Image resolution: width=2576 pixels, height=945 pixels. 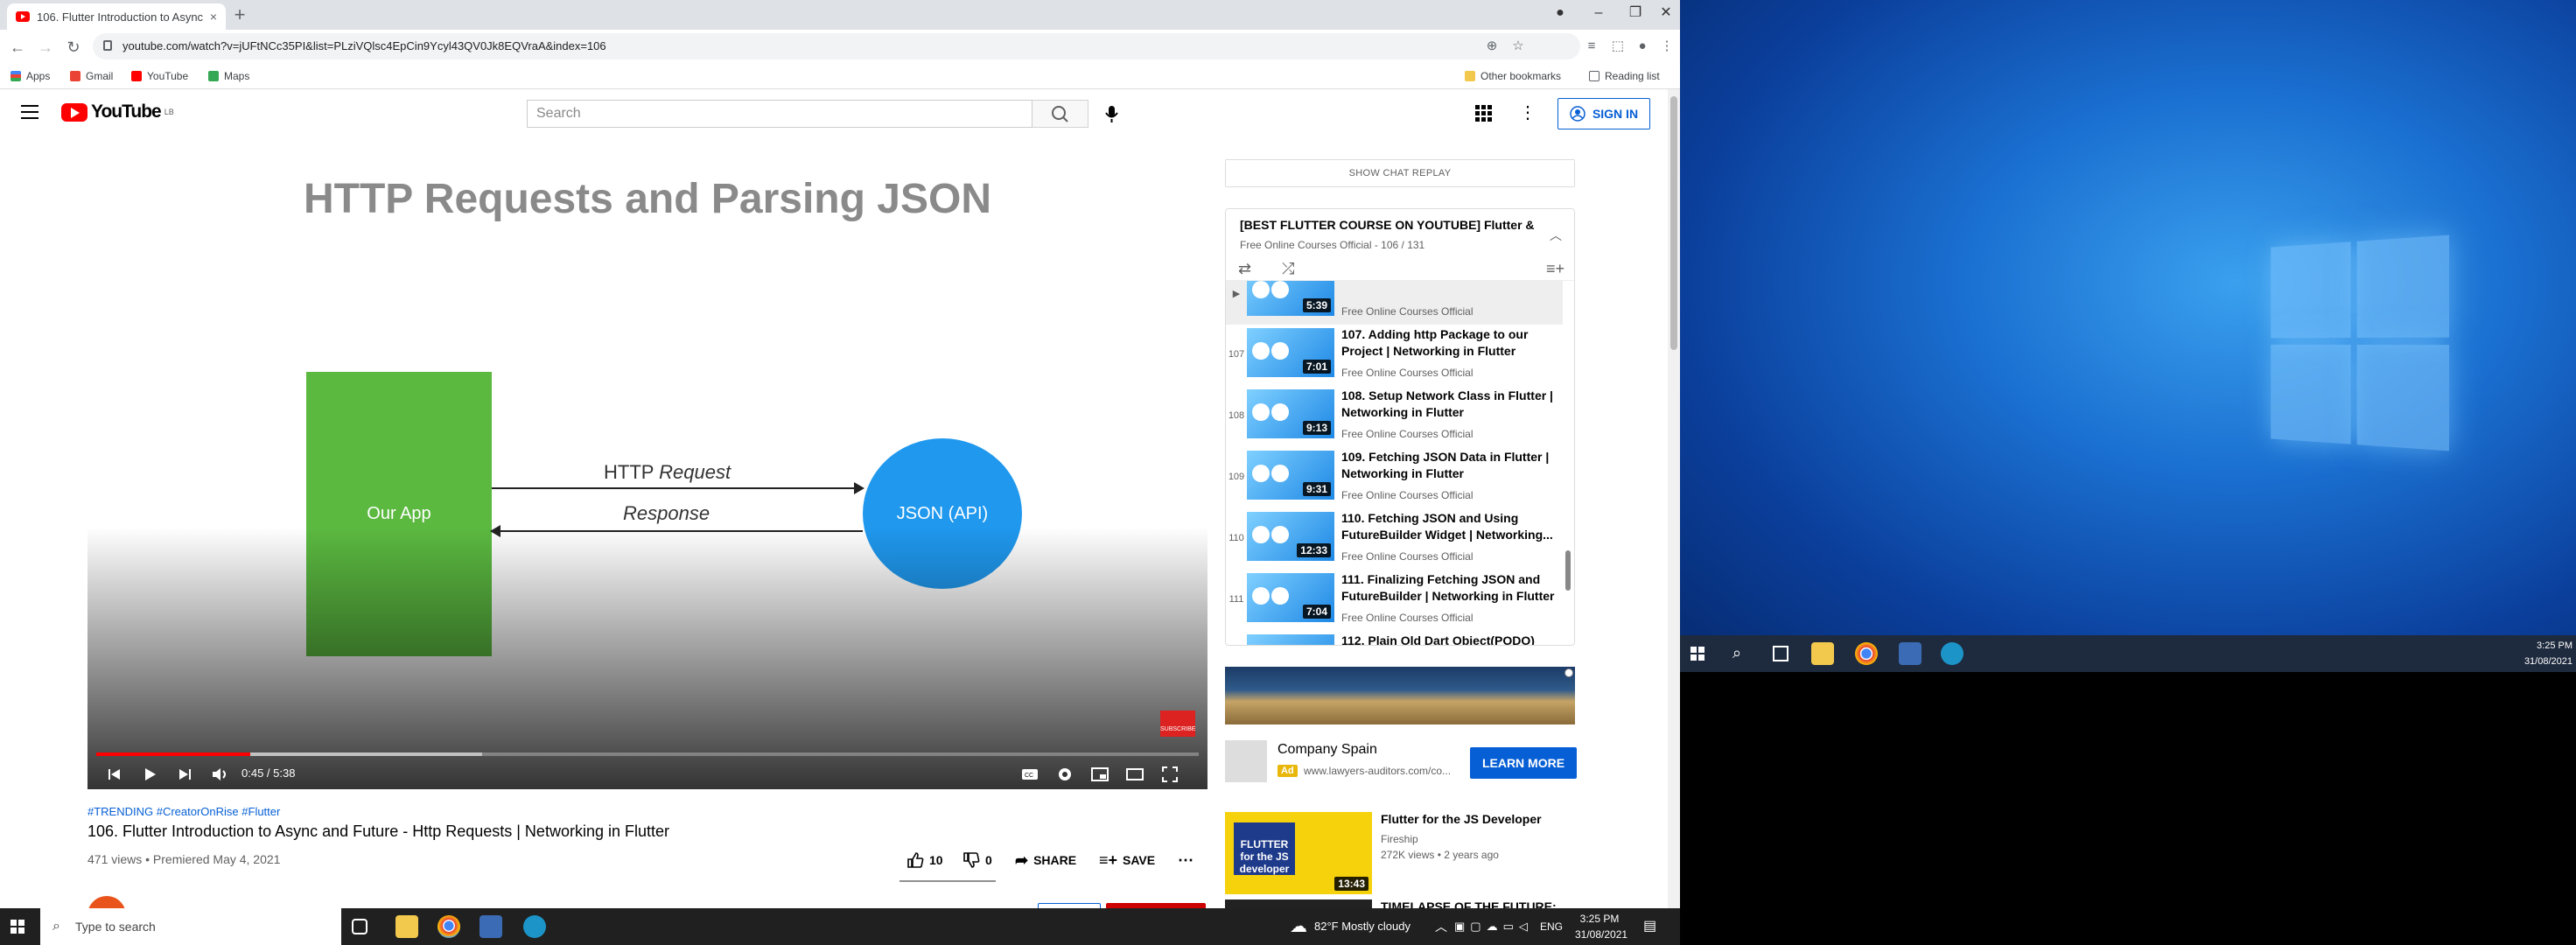 I want to click on volume-icon, so click(x=219, y=774).